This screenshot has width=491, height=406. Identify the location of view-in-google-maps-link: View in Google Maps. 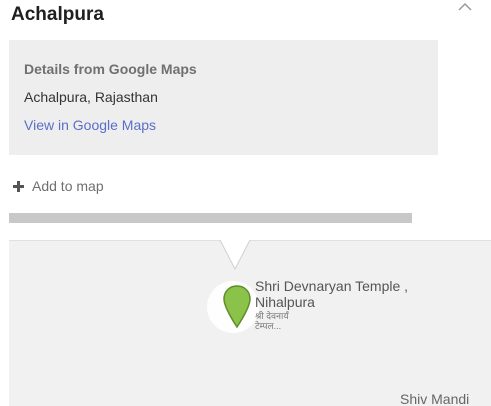
(90, 125).